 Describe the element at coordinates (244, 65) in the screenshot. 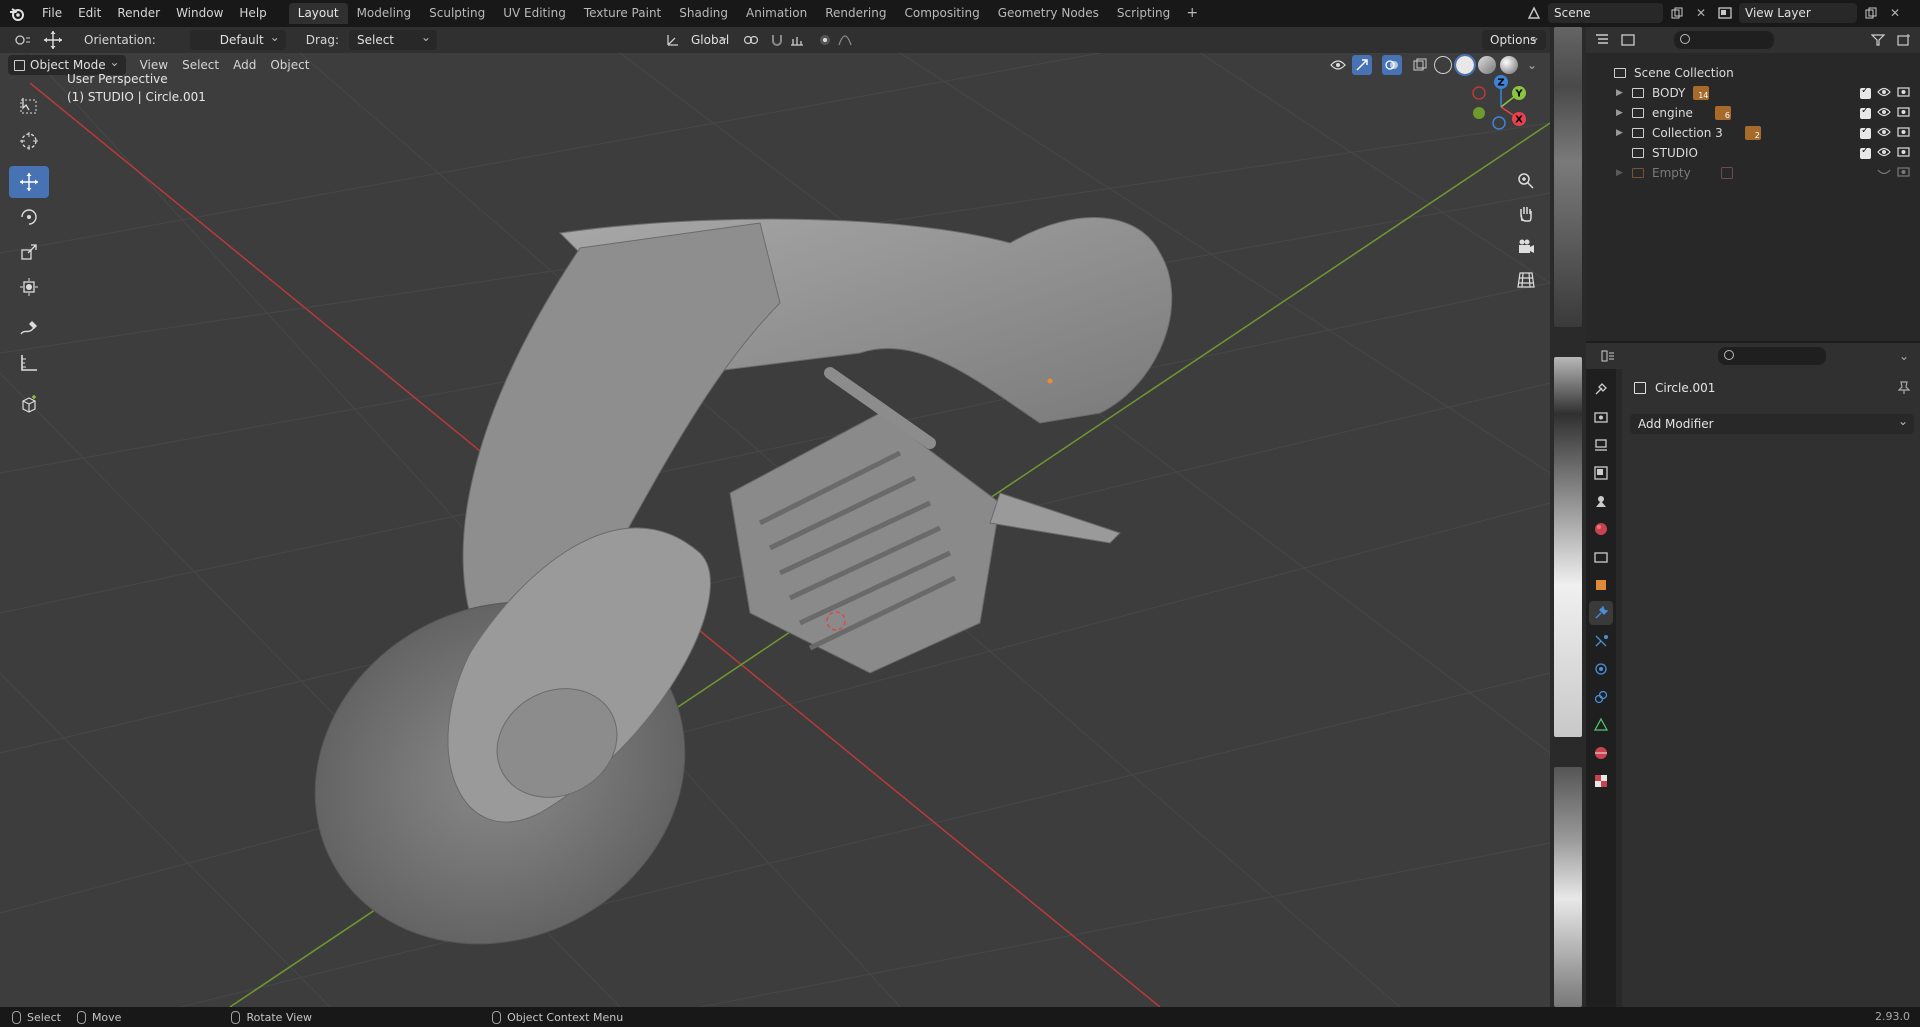

I see `menu-add: Add` at that location.